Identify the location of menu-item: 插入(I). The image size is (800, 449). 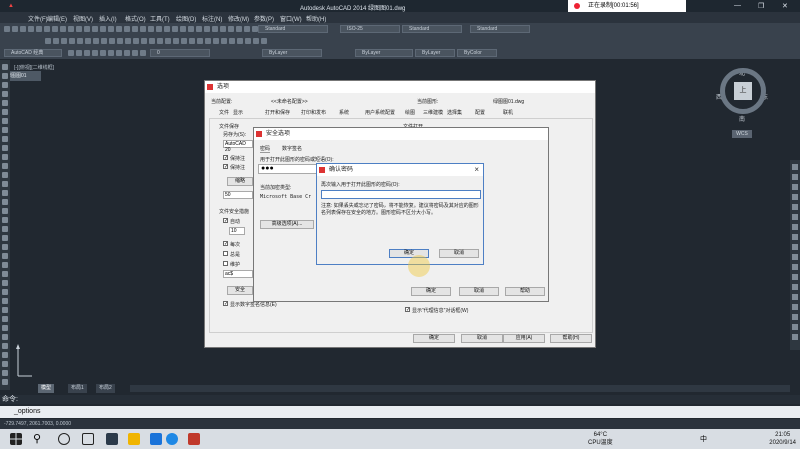
(108, 18).